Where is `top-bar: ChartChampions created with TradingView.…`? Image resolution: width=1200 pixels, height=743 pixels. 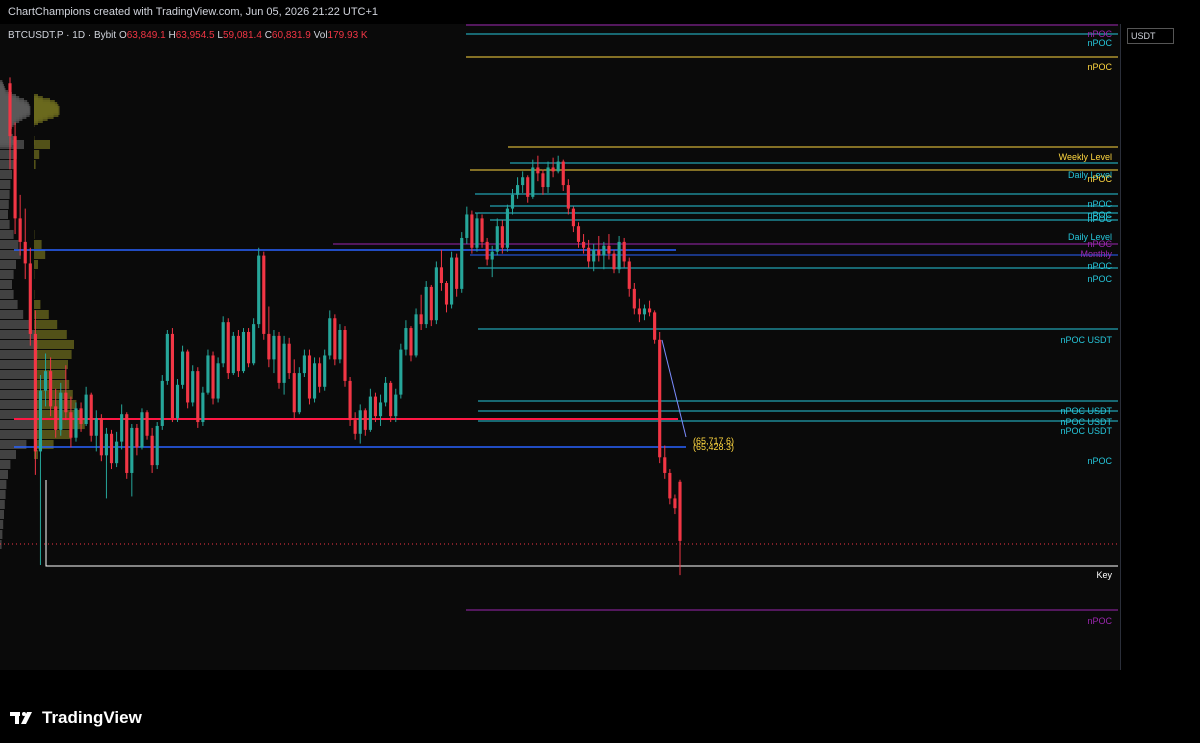 top-bar: ChartChampions created with TradingView.… is located at coordinates (600, 12).